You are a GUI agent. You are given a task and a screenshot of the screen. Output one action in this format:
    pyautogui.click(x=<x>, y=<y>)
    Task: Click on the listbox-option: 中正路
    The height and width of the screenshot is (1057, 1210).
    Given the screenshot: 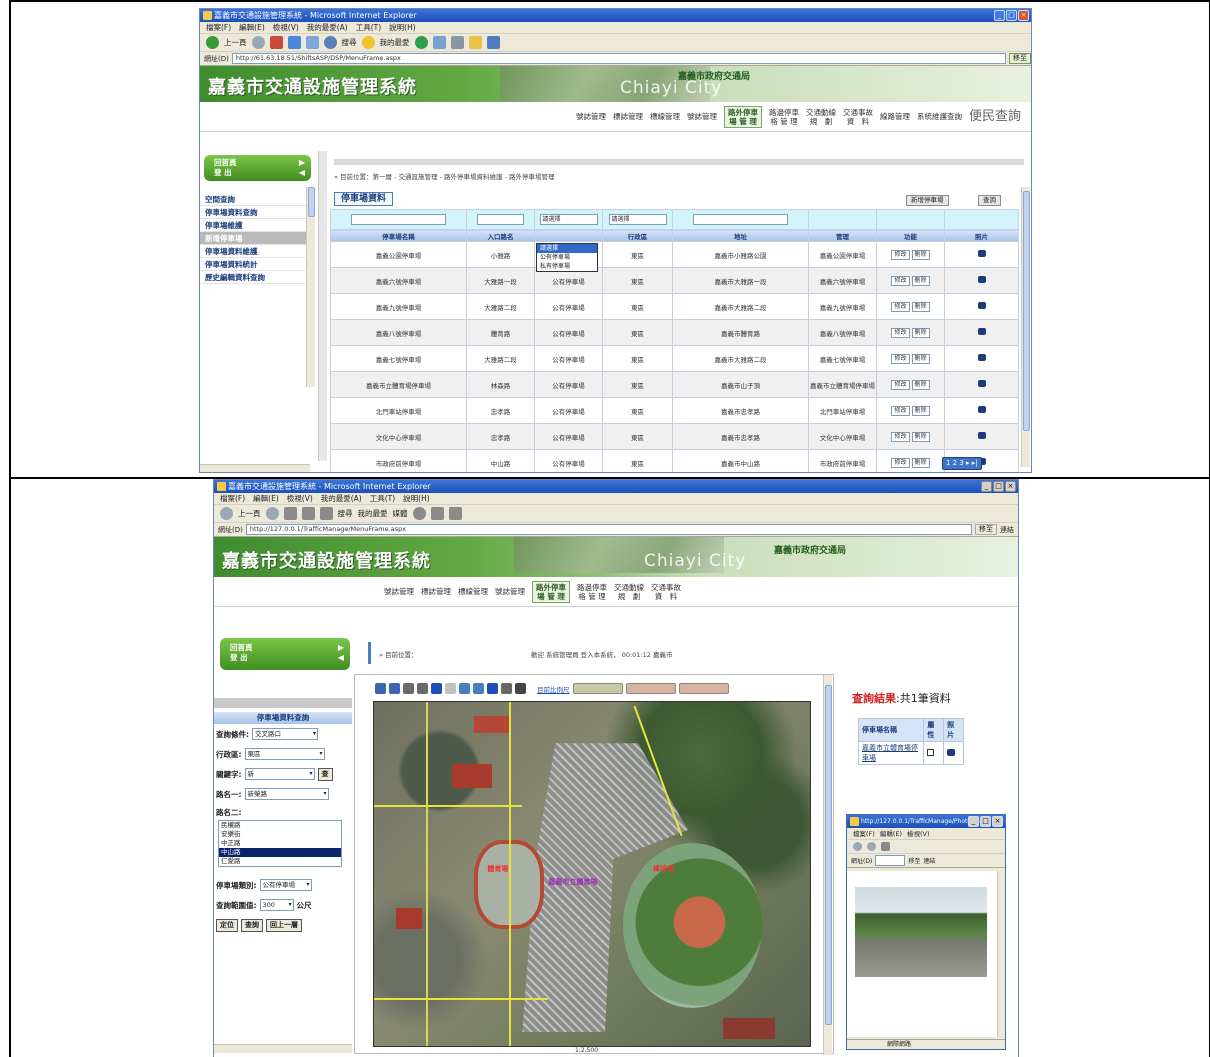 What is the action you would take?
    pyautogui.click(x=280, y=843)
    